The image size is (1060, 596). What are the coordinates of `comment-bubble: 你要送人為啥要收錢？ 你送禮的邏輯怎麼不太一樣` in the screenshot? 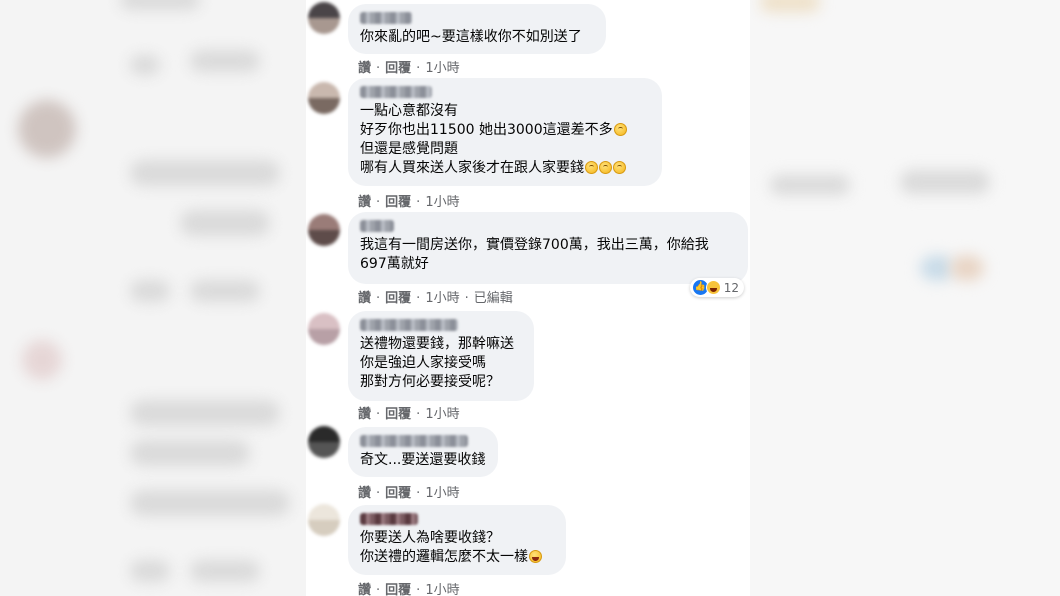 It's located at (457, 540).